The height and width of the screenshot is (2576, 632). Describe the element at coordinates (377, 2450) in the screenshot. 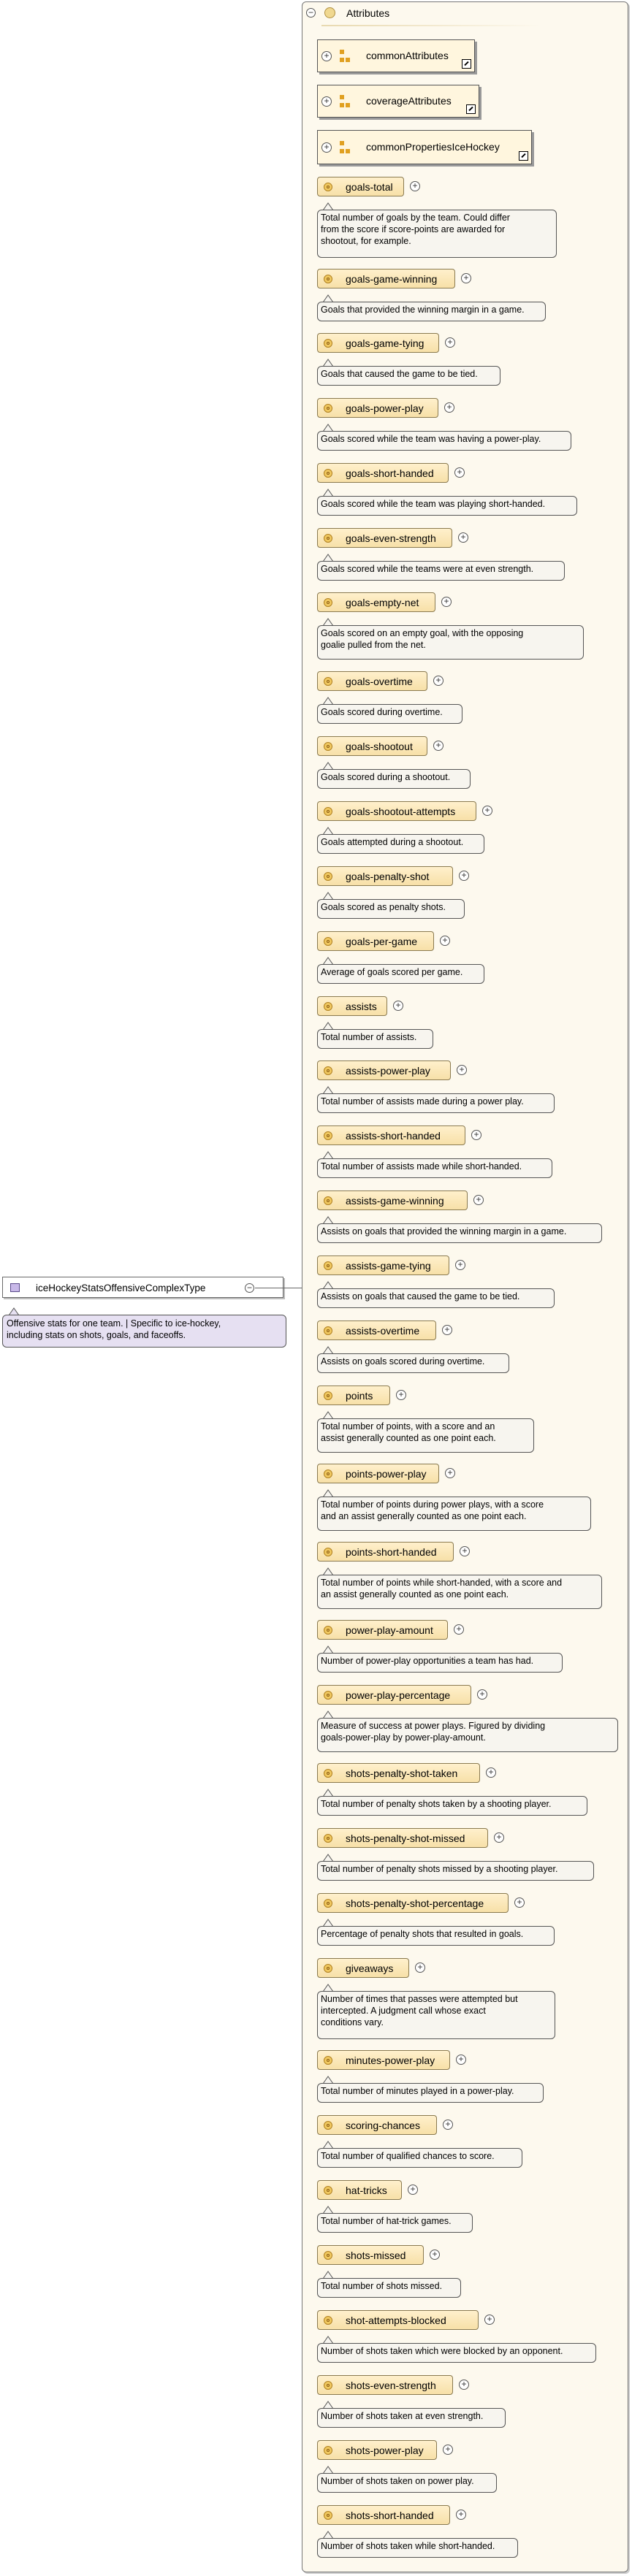

I see `attribute-shots-power-play: shots-power-play` at that location.